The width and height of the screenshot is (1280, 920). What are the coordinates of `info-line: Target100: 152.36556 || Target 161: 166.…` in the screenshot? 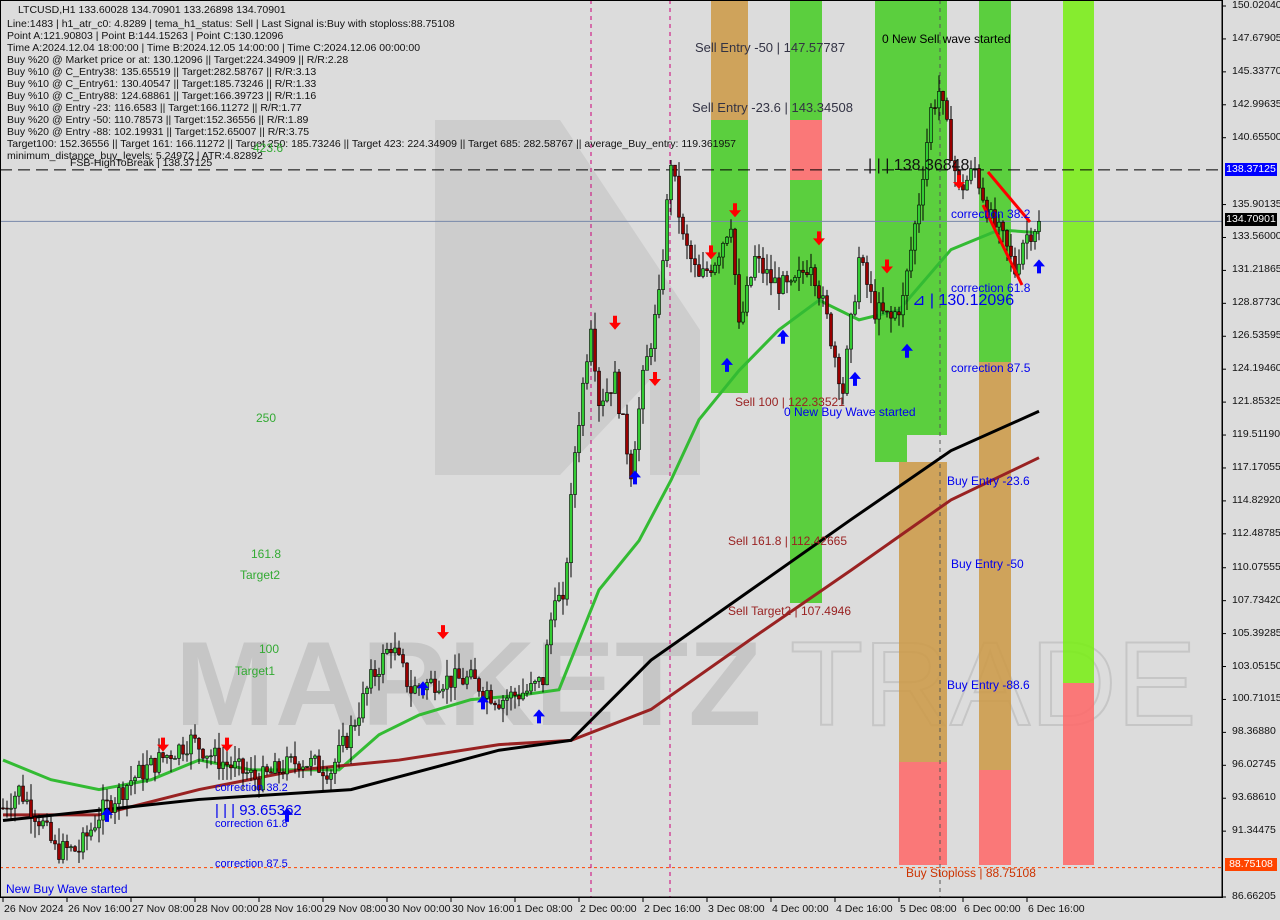 It's located at (372, 144).